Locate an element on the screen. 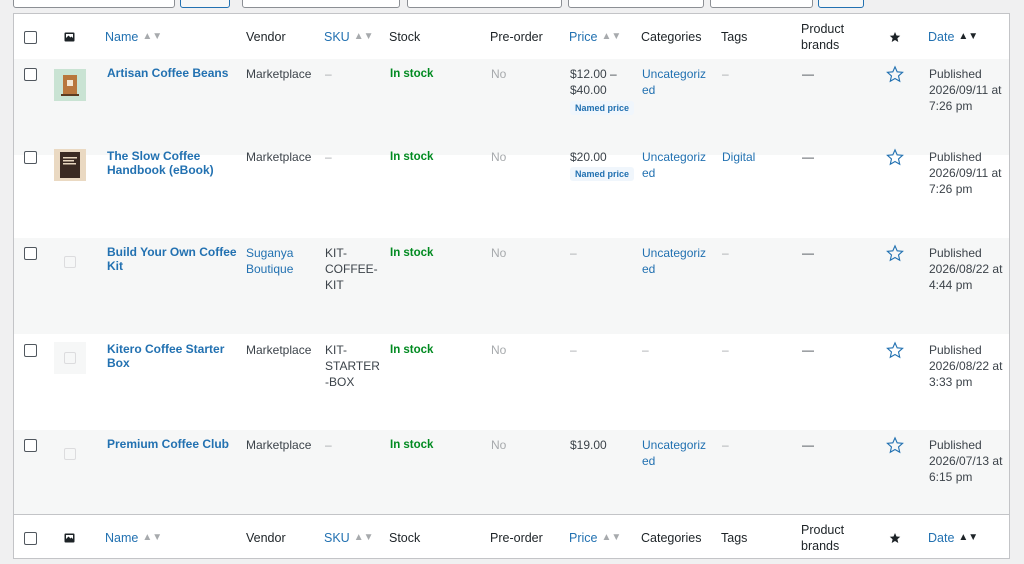 Image resolution: width=1024 pixels, height=564 pixels. sku-text: KIT- STARTER -BOX is located at coordinates (352, 366).